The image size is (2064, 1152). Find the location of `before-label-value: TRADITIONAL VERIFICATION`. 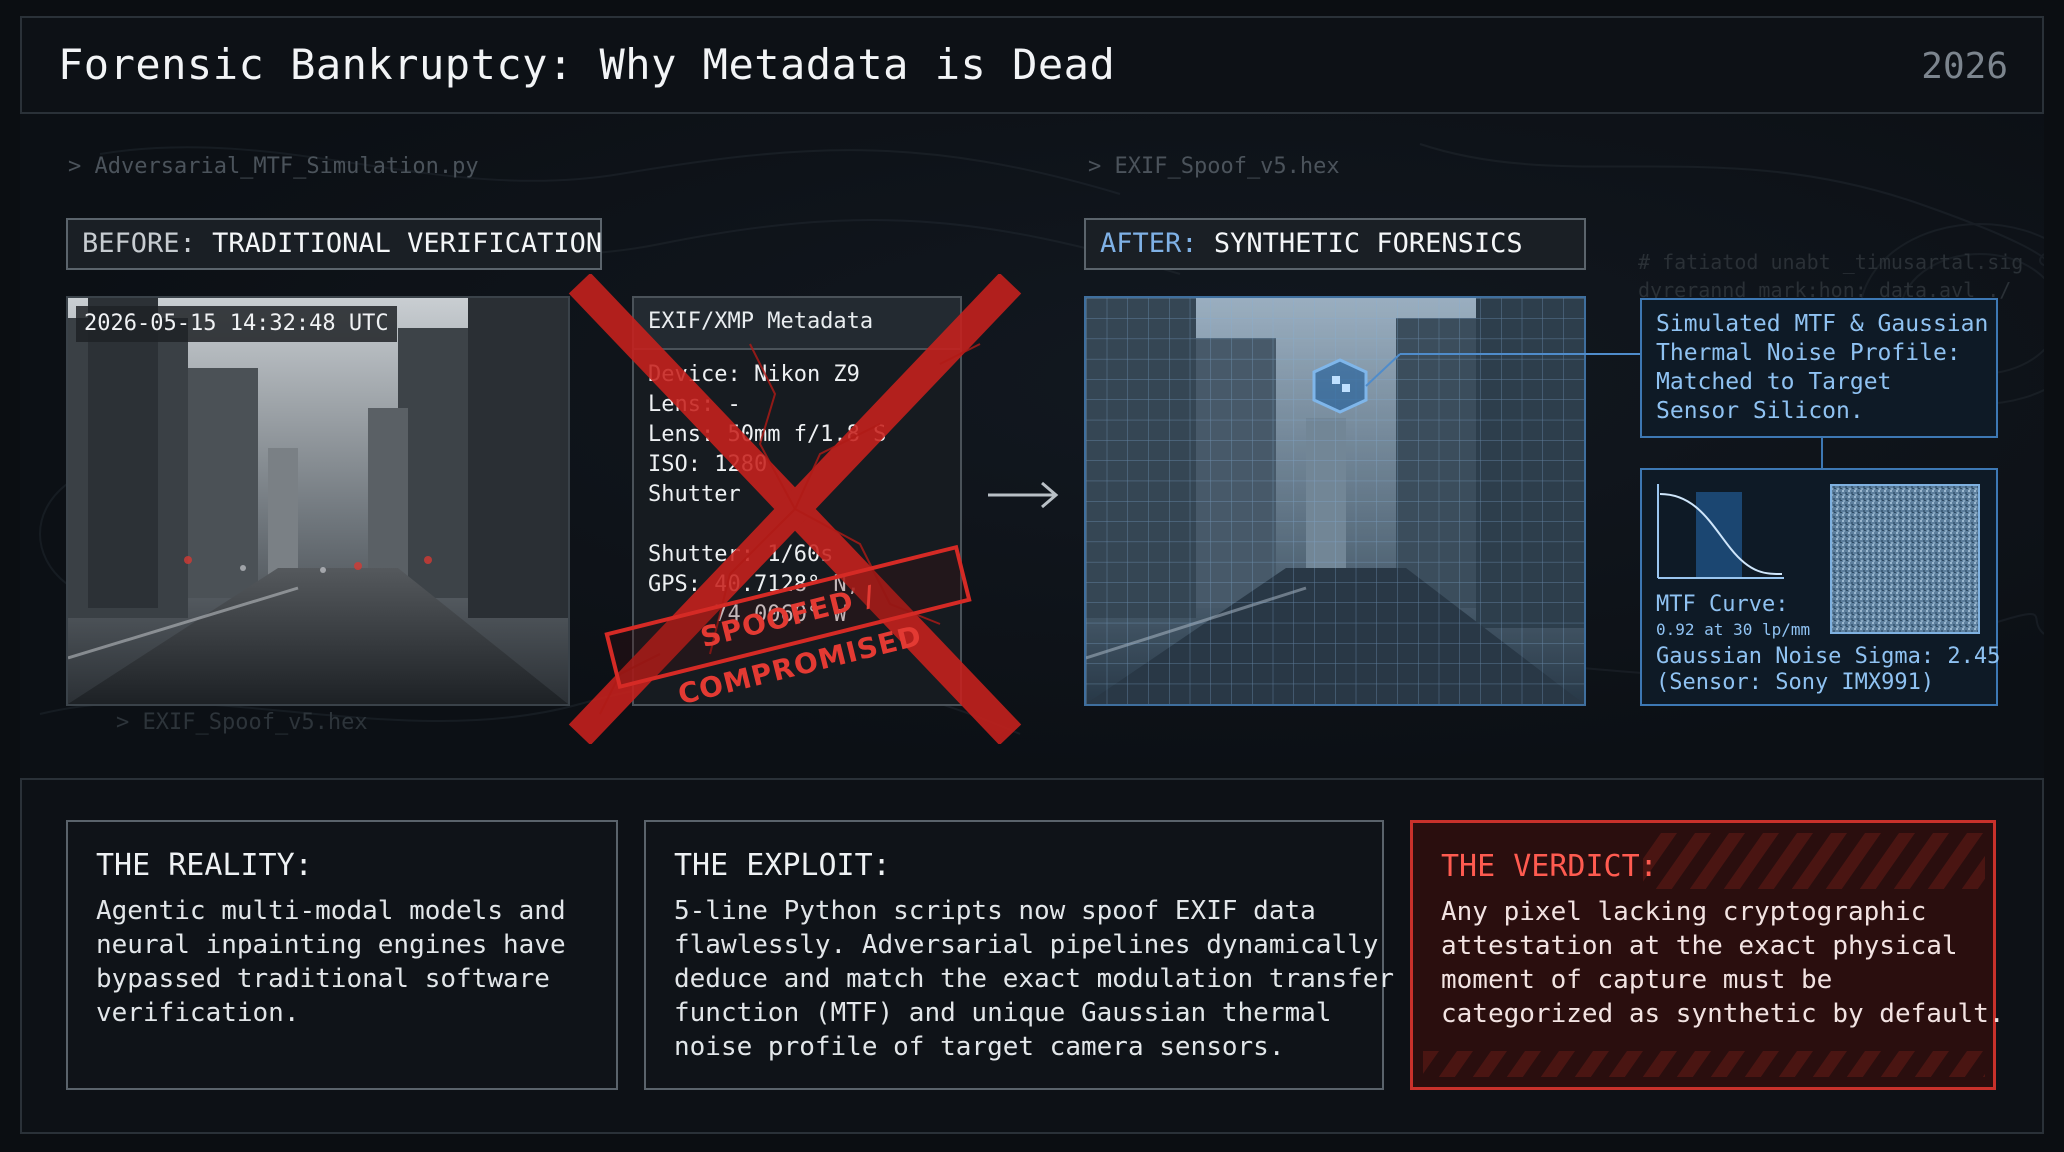

before-label-value: TRADITIONAL VERIFICATION is located at coordinates (407, 243).